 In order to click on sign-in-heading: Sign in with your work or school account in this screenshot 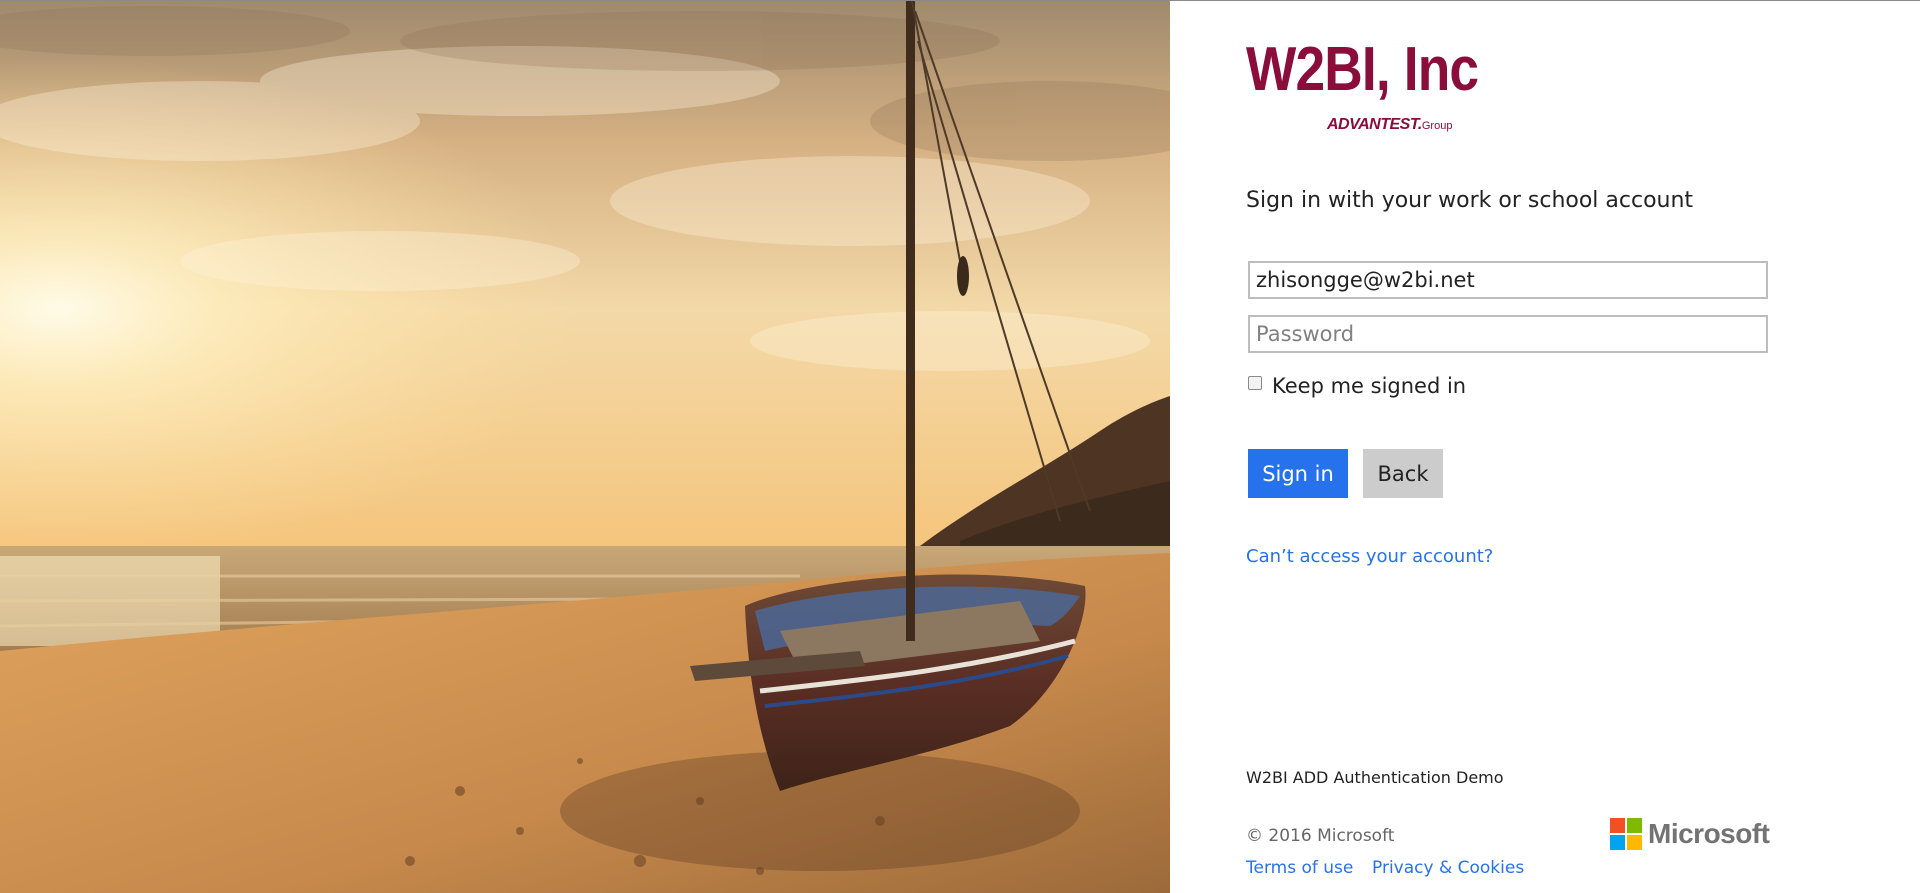, I will do `click(1470, 200)`.